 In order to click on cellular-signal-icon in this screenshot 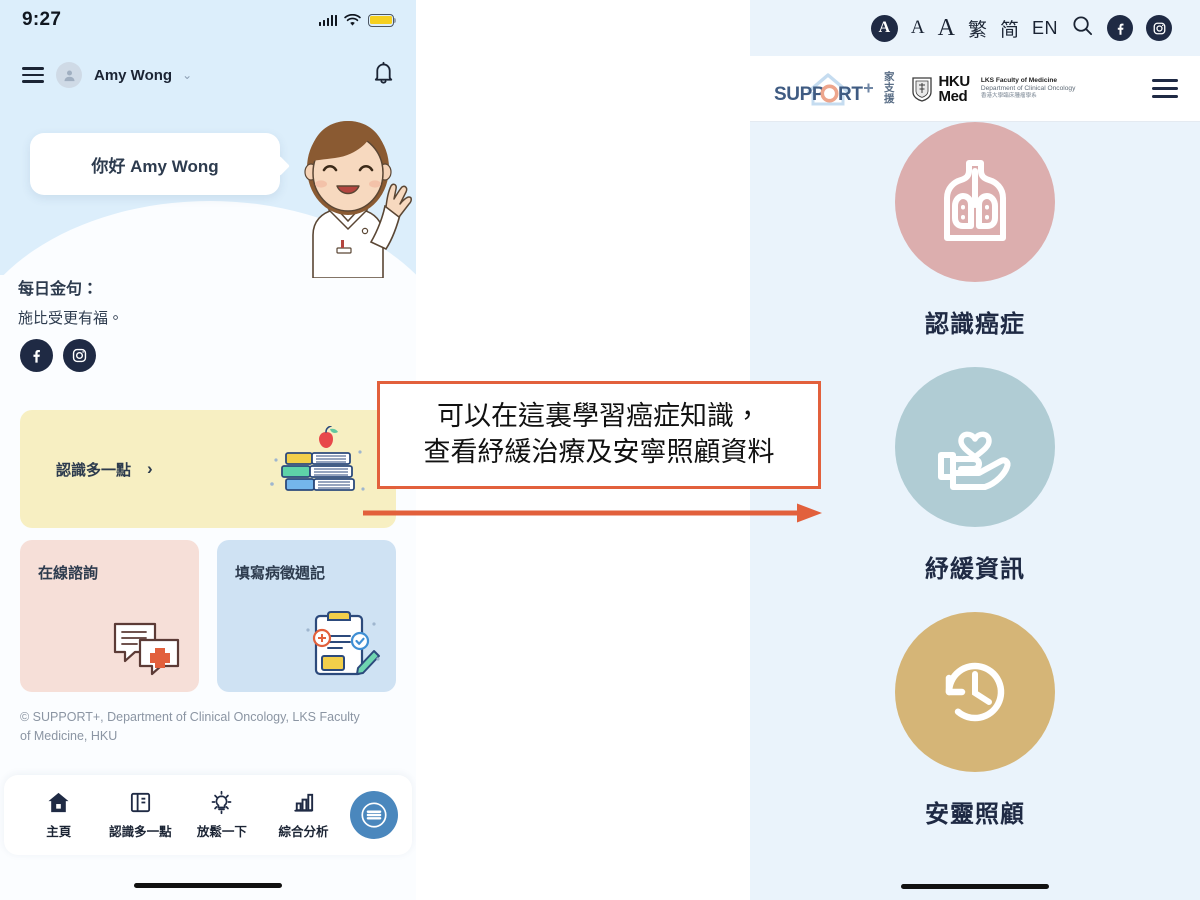, I will do `click(327, 20)`.